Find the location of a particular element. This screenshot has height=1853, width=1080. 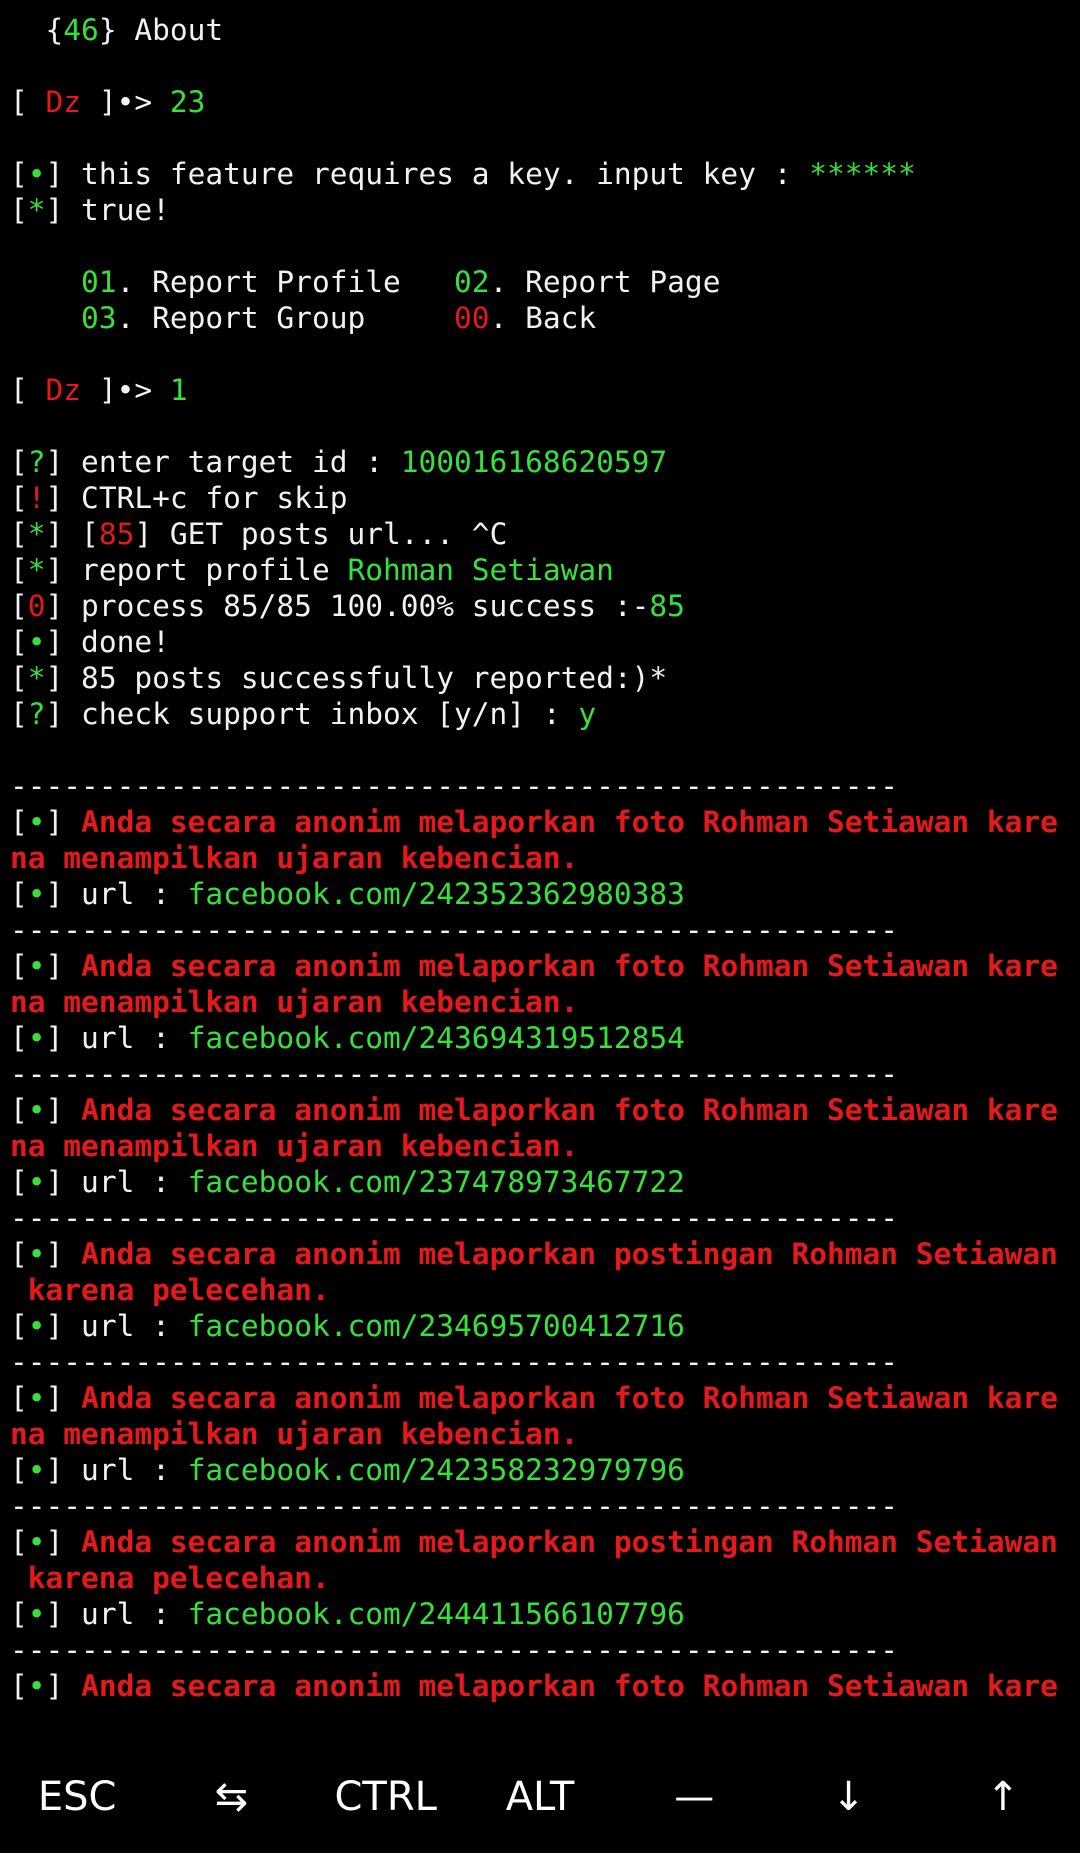

alt-key: ALT is located at coordinates (540, 1797).